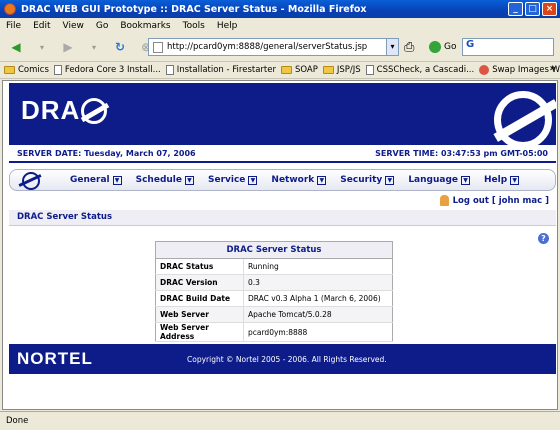  What do you see at coordinates (226, 180) in the screenshot?
I see `nav-label: Service` at bounding box center [226, 180].